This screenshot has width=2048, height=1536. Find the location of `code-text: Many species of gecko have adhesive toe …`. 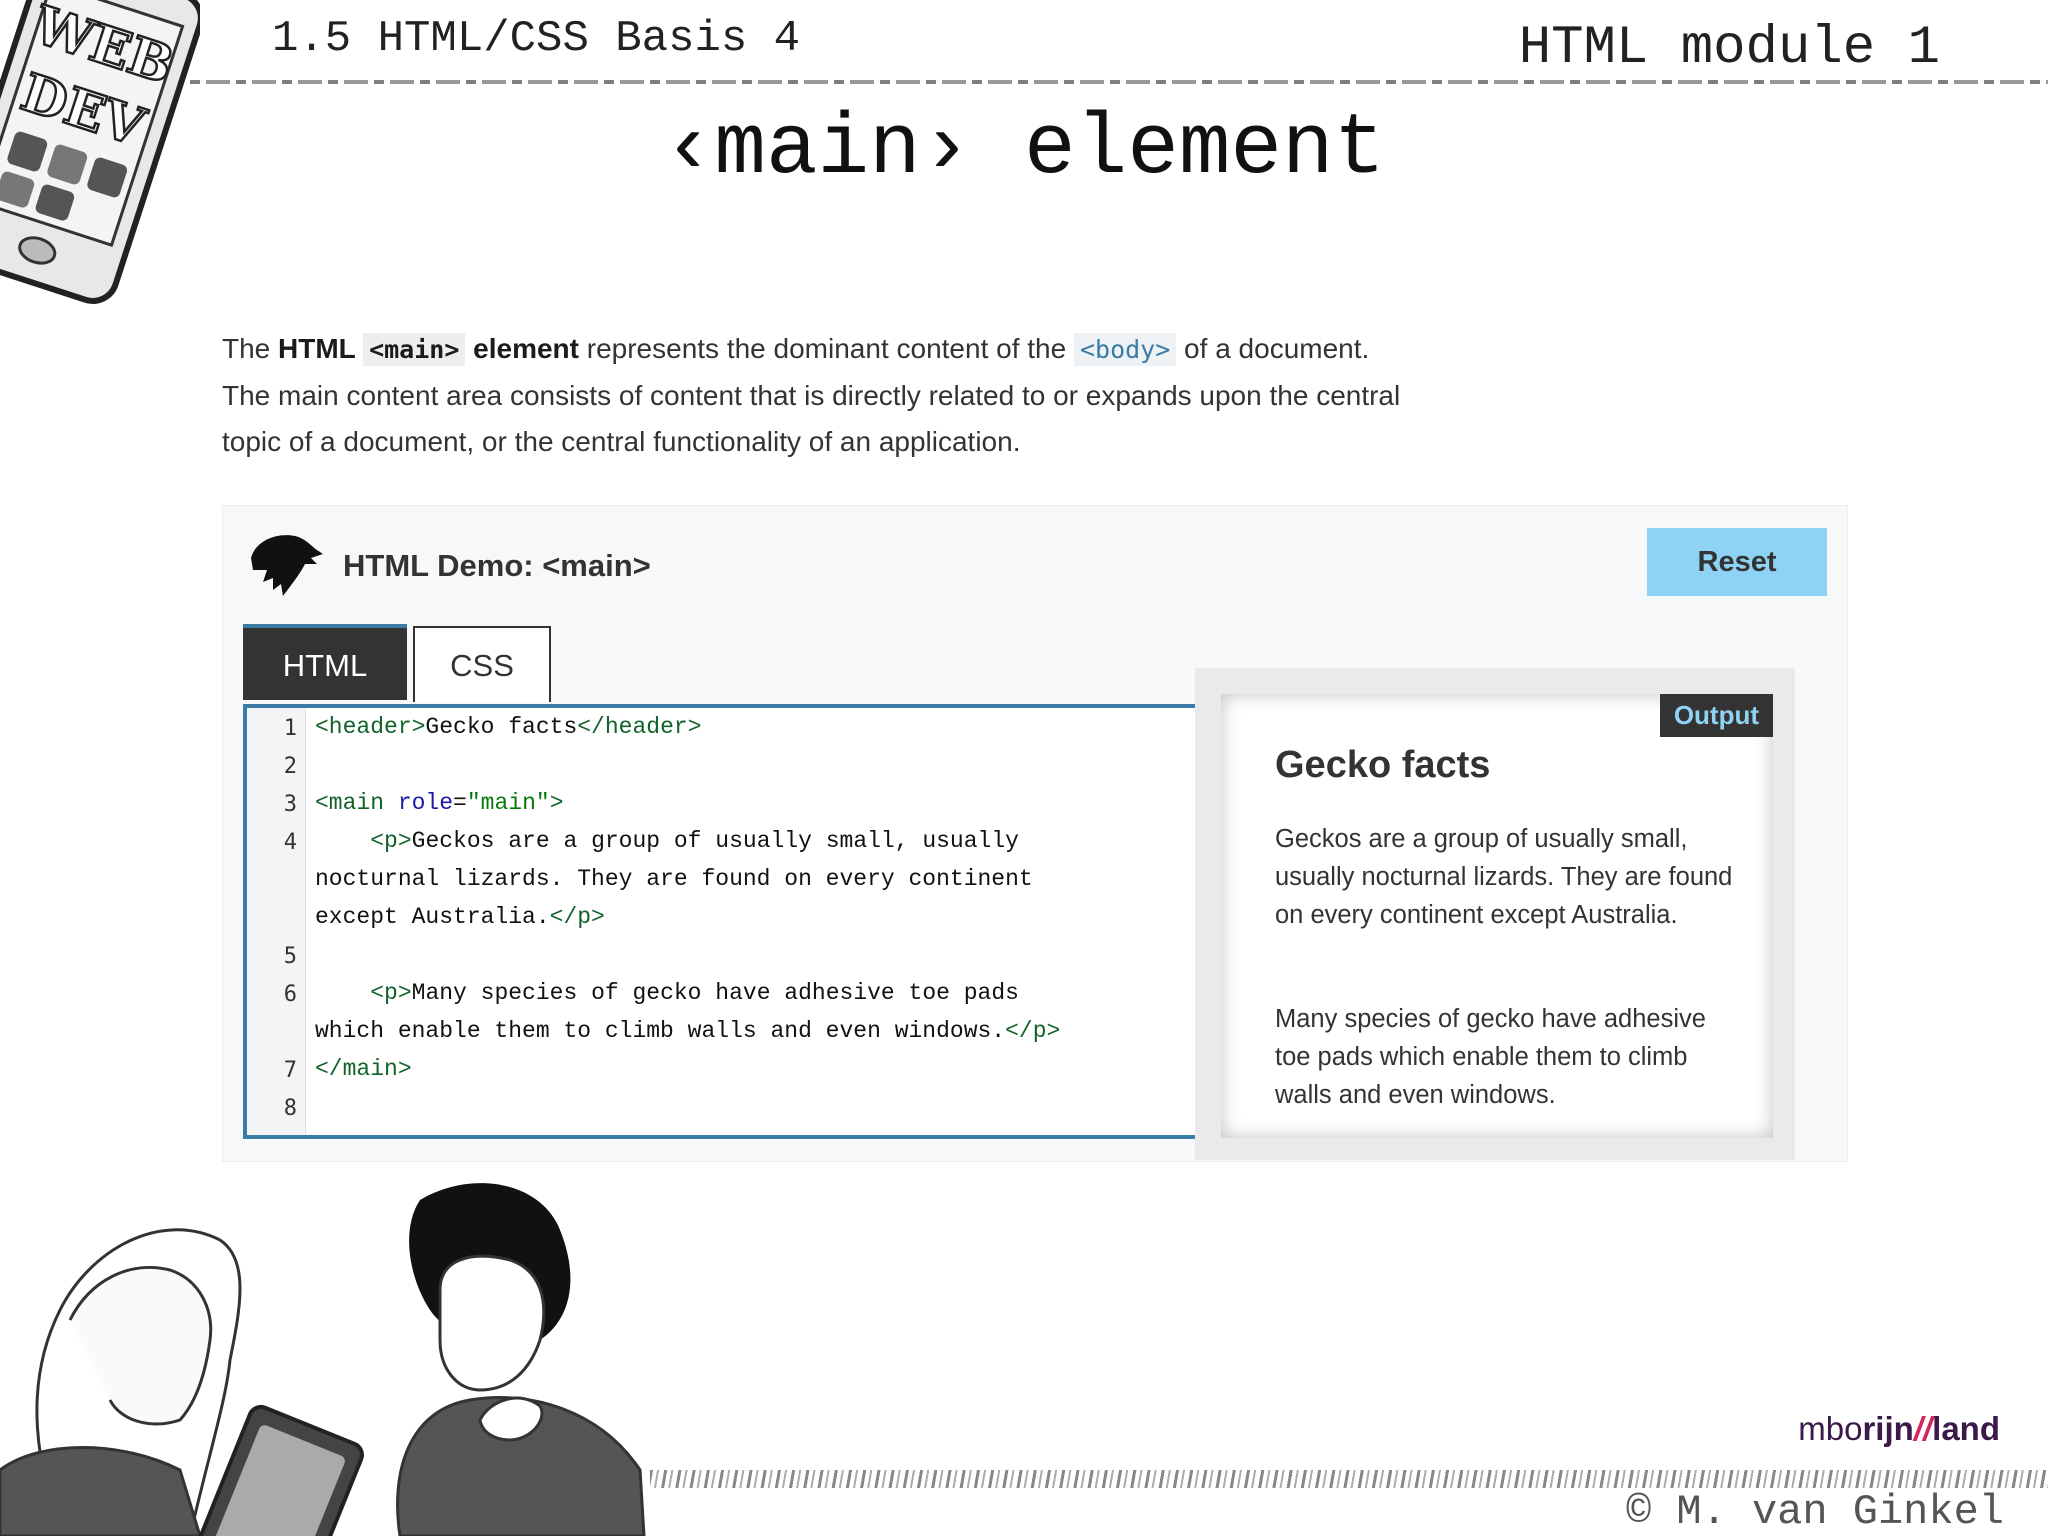

code-text: Many species of gecko have adhesive toe … is located at coordinates (715, 993).